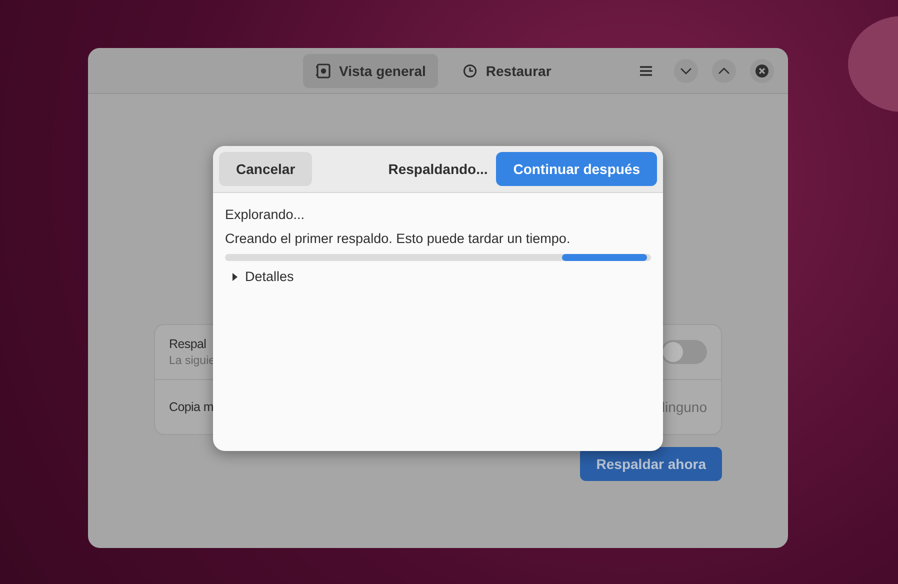 The height and width of the screenshot is (584, 898). I want to click on backup-now-button: Respaldar ahora, so click(651, 464).